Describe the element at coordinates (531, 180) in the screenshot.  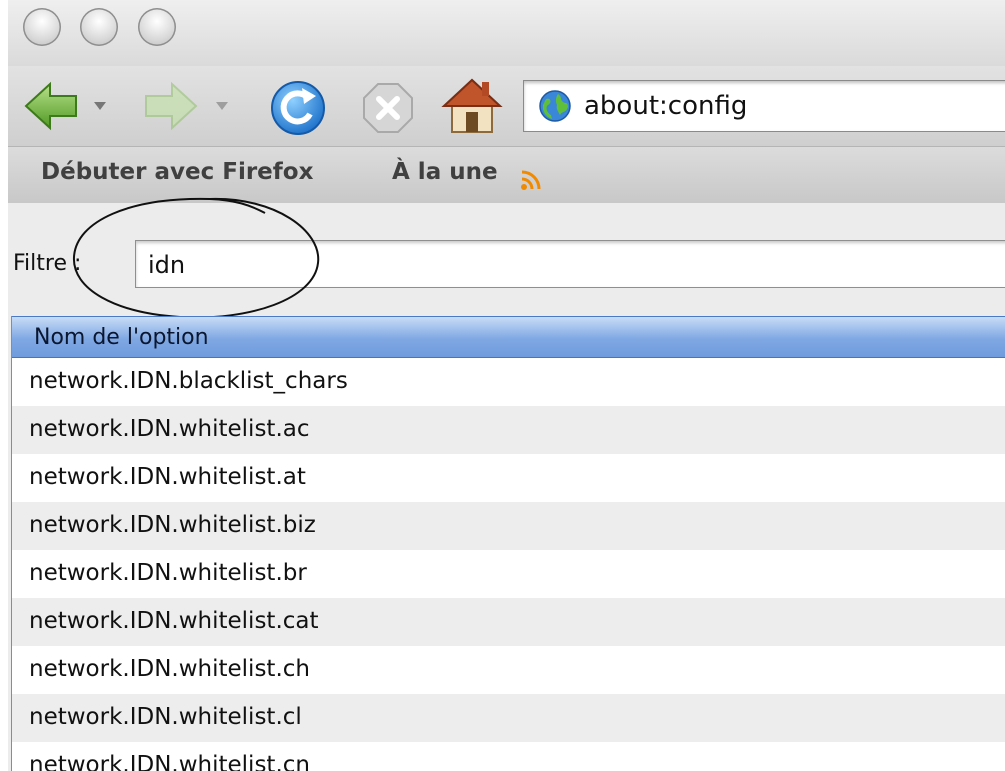
I see `rss-feed-icon` at that location.